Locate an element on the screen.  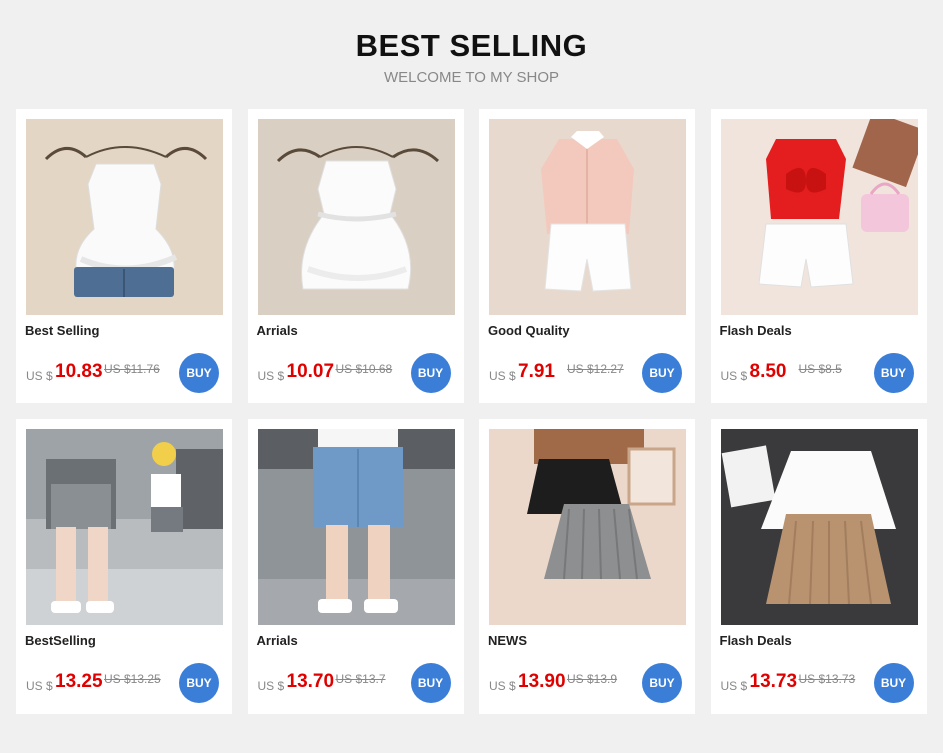
price-row: US $ 8.50 US $8.5 is located at coordinates (791, 373).